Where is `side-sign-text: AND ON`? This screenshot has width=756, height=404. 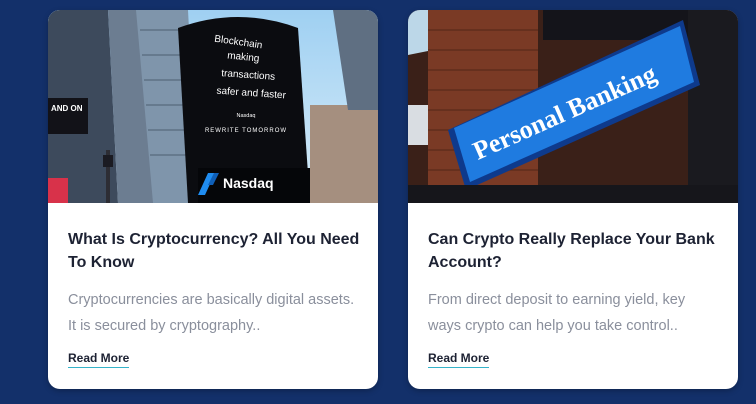 side-sign-text: AND ON is located at coordinates (67, 108).